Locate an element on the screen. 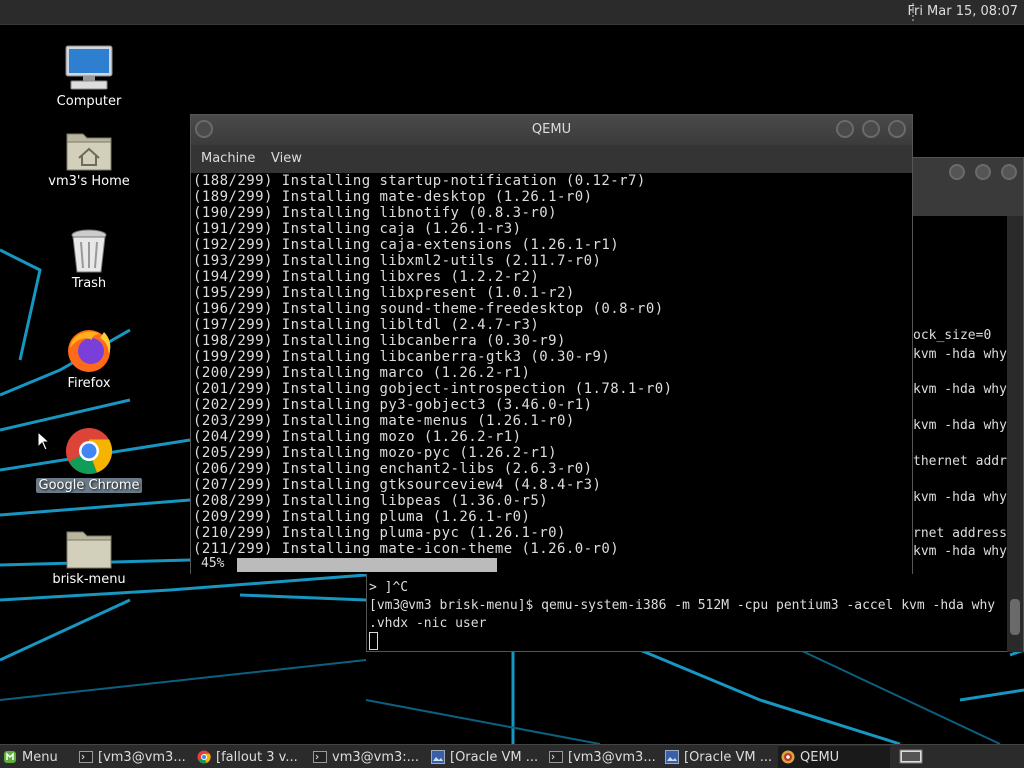 This screenshot has width=1024, height=768. show-desktop-icon is located at coordinates (911, 756).